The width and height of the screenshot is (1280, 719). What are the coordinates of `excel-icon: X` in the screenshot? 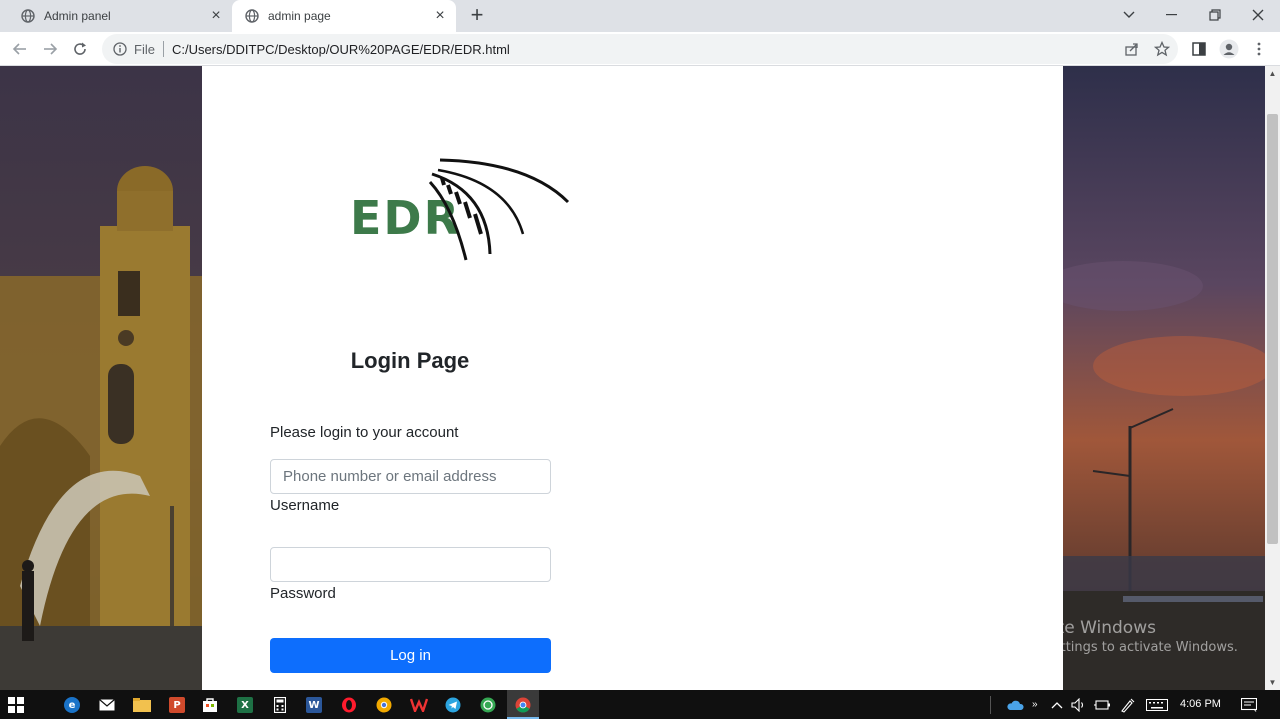 It's located at (245, 705).